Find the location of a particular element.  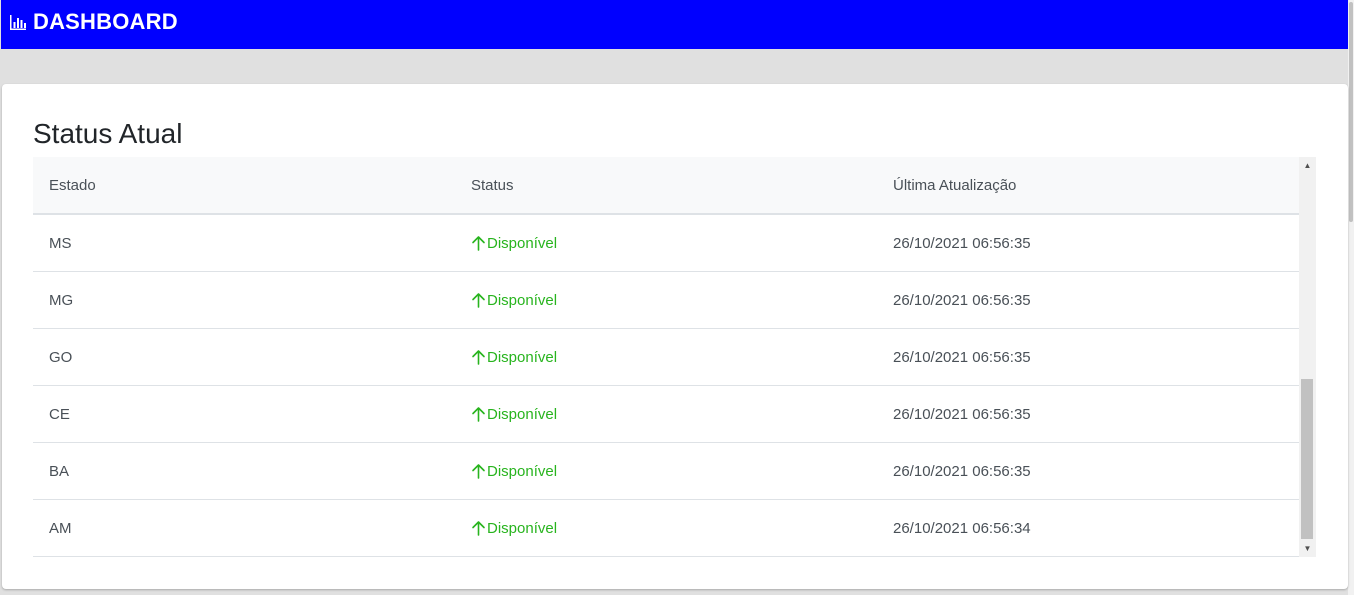

table-row: GO Disponível 26/10/2021 06:56:35 is located at coordinates (666, 357).